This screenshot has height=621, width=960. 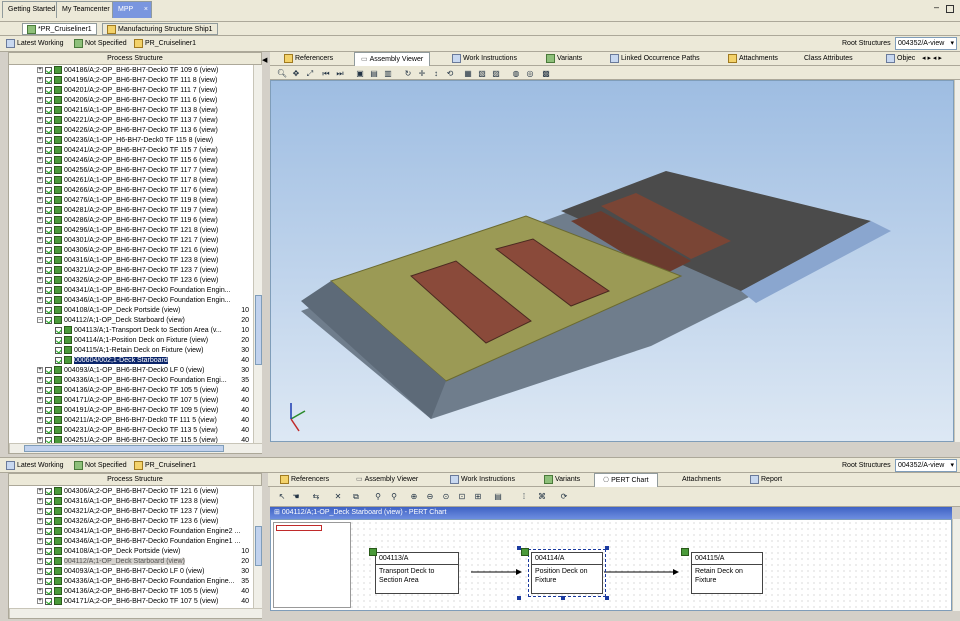 I want to click on tab-referencers: Referencers, so click(x=308, y=59).